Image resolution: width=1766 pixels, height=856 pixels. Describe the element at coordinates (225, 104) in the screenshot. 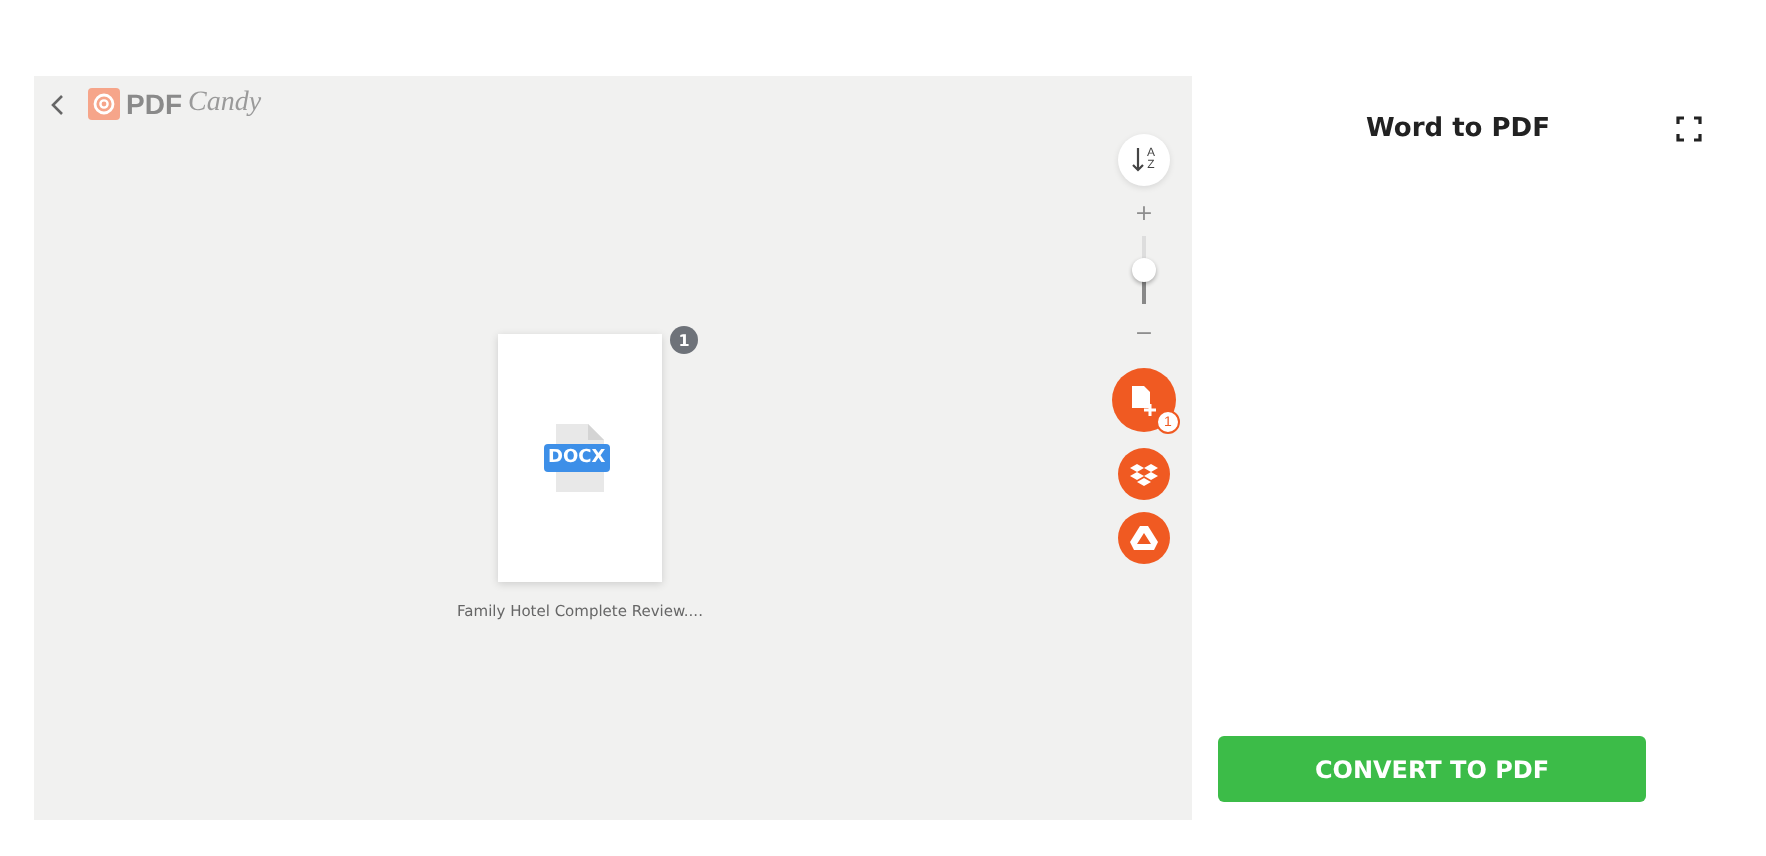

I see `logo-text: Candy` at that location.